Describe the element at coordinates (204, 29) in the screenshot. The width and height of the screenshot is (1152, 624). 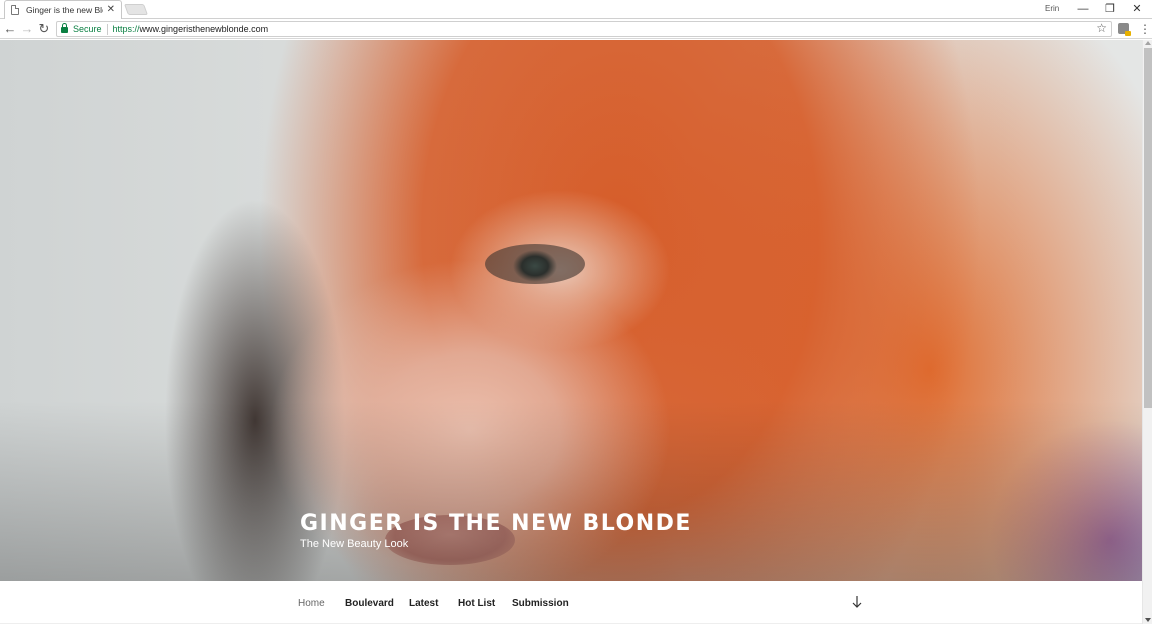
I see `url-host: www.gingeristhenewblonde.com` at that location.